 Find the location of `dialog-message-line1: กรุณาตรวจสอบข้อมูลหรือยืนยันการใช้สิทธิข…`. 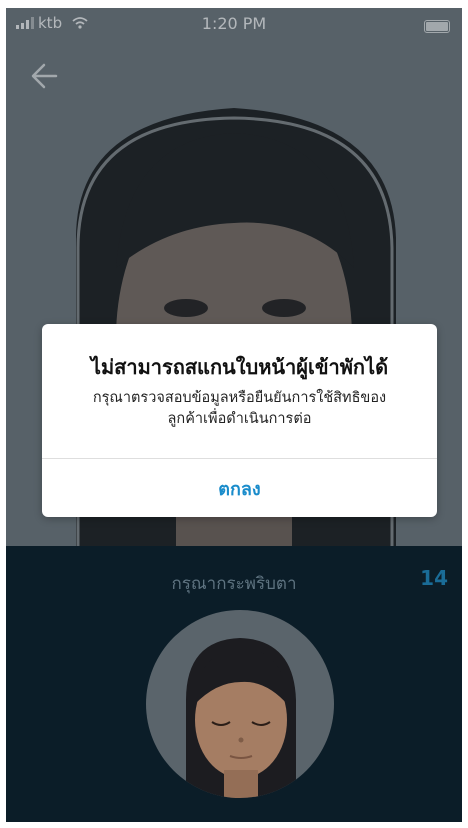

dialog-message-line1: กรุณาตรวจสอบข้อมูลหรือยืนยันการใช้สิทธิข… is located at coordinates (239, 398).